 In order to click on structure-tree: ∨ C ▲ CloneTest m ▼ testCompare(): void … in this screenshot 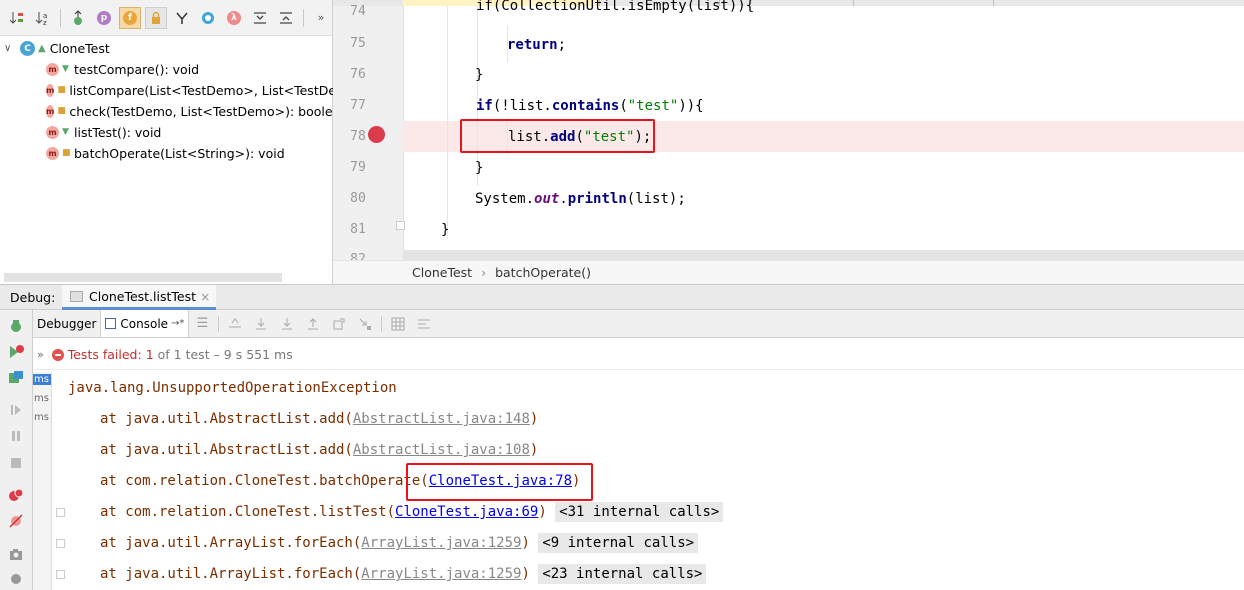, I will do `click(174, 101)`.